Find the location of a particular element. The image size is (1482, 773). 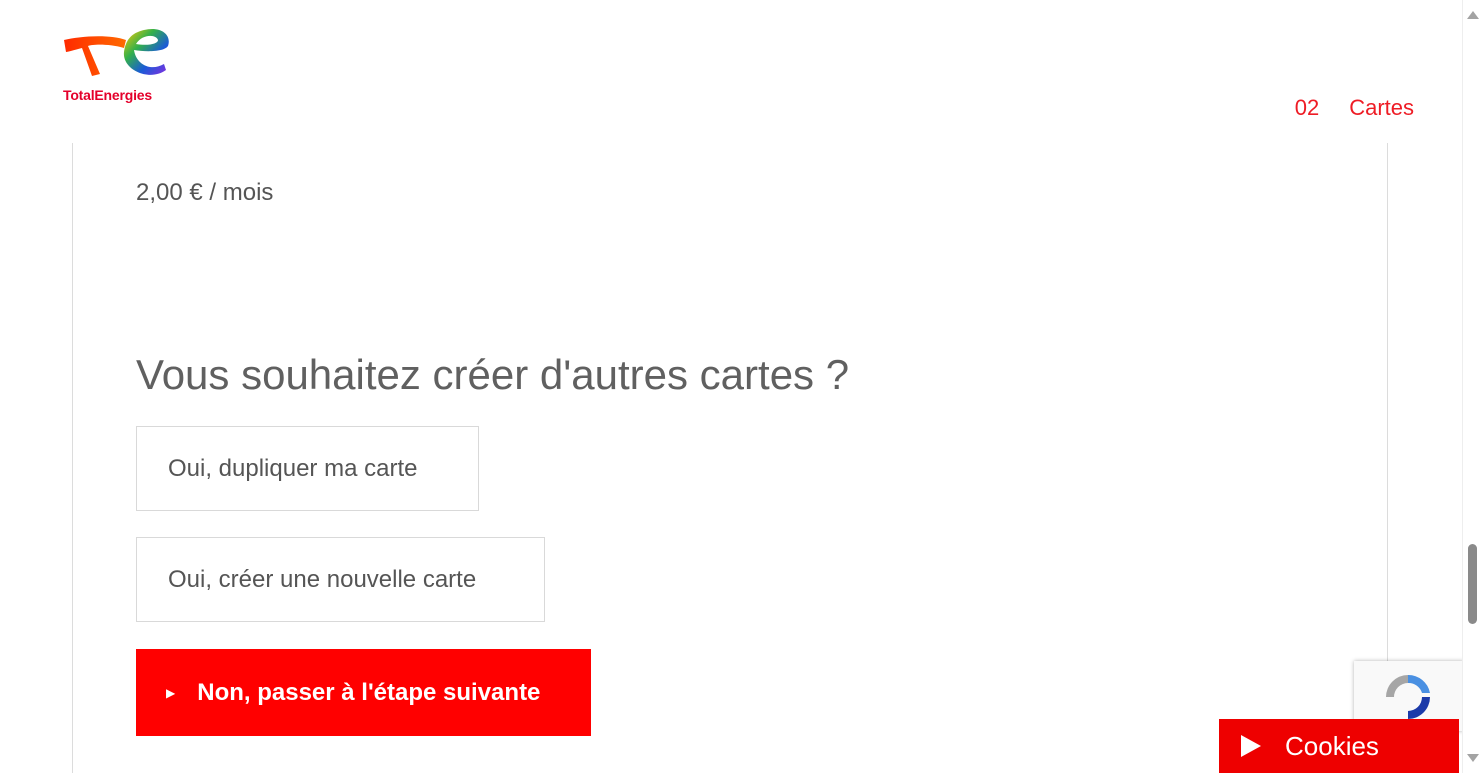

price-text: 2,00 € / mois is located at coordinates (205, 192).